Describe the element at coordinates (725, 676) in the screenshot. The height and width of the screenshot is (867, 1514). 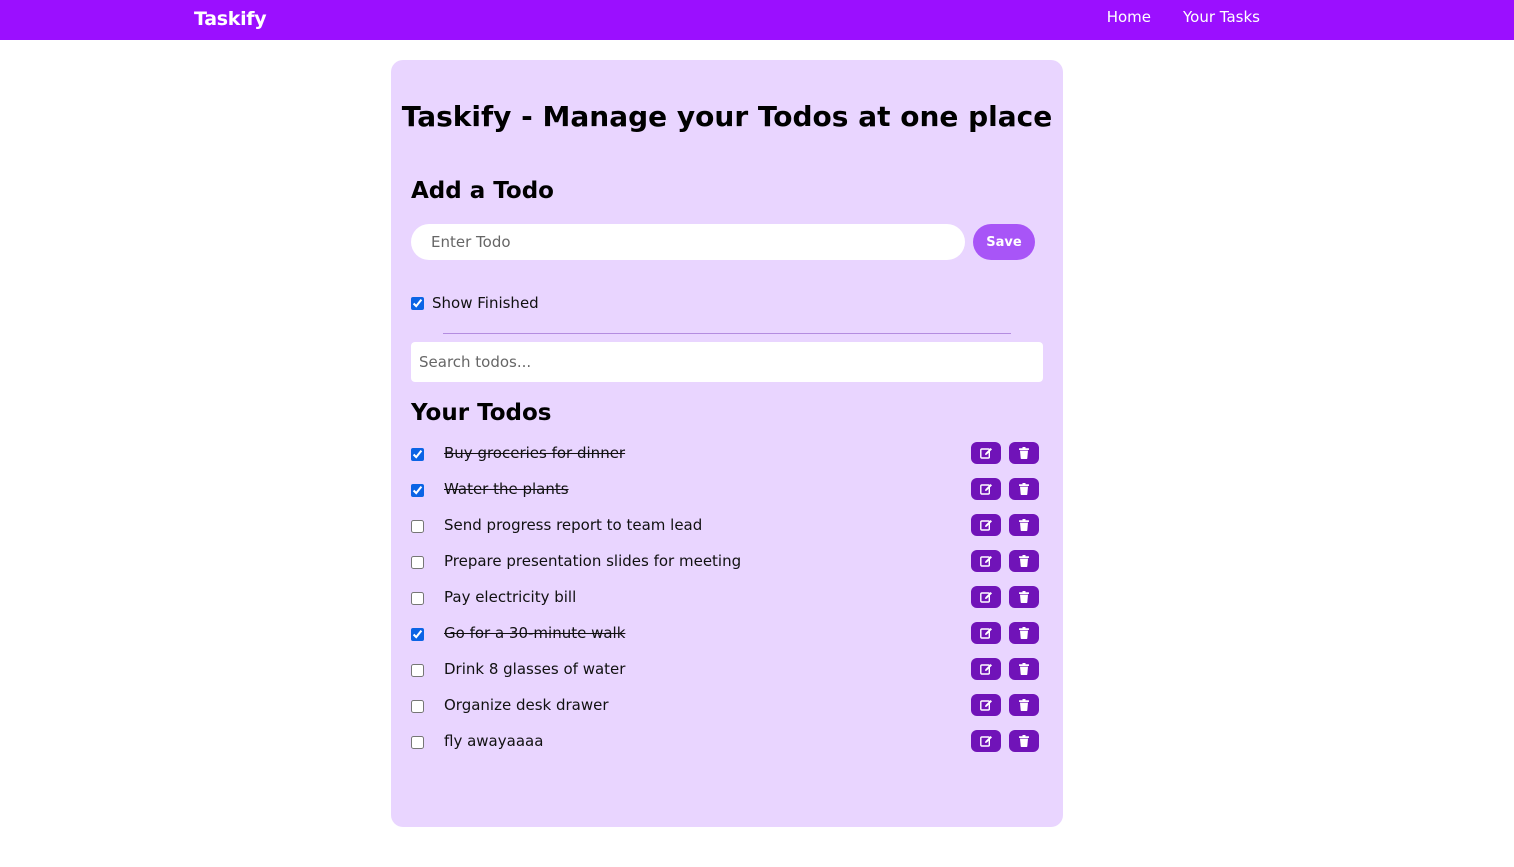
I see `todo-item: Drink 8 glasses of water` at that location.